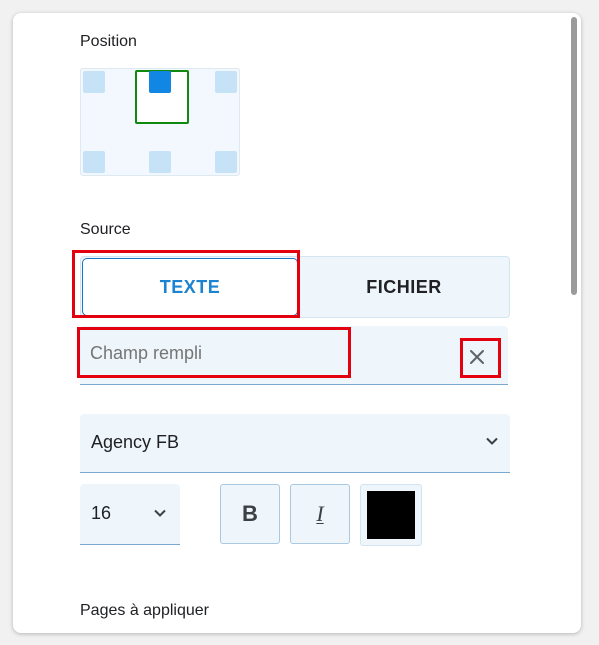 The height and width of the screenshot is (645, 599). What do you see at coordinates (160, 122) in the screenshot?
I see `position-grid` at bounding box center [160, 122].